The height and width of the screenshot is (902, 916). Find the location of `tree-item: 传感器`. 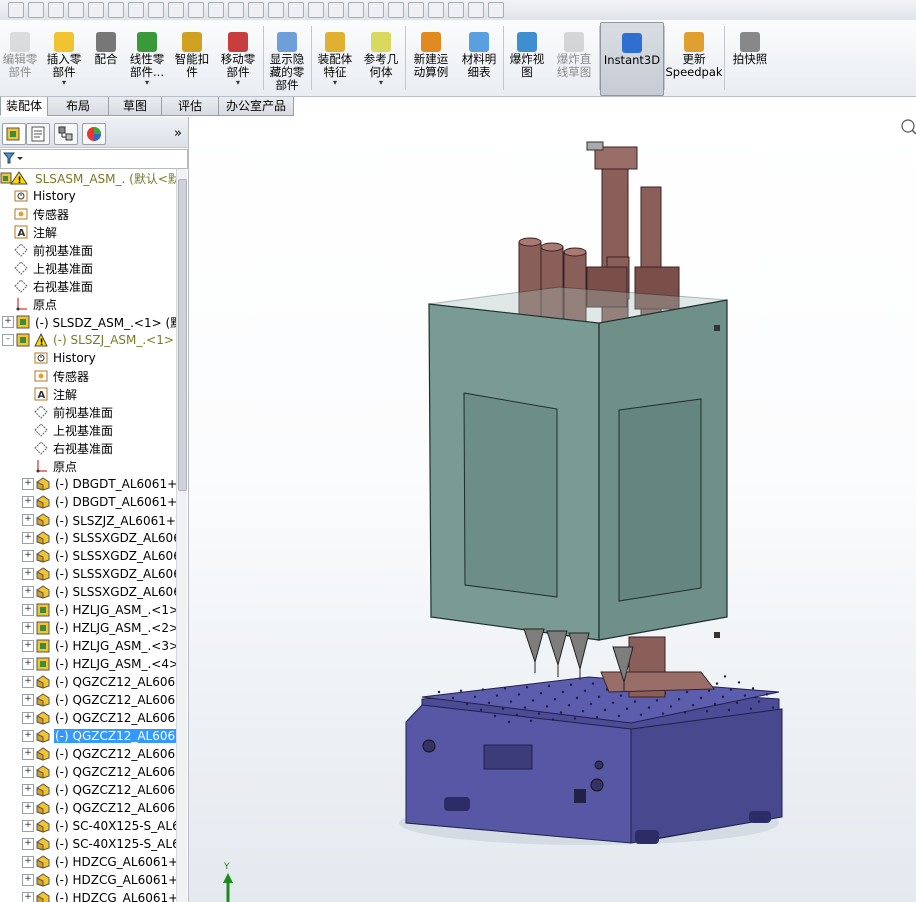

tree-item: 传感器 is located at coordinates (56, 376).